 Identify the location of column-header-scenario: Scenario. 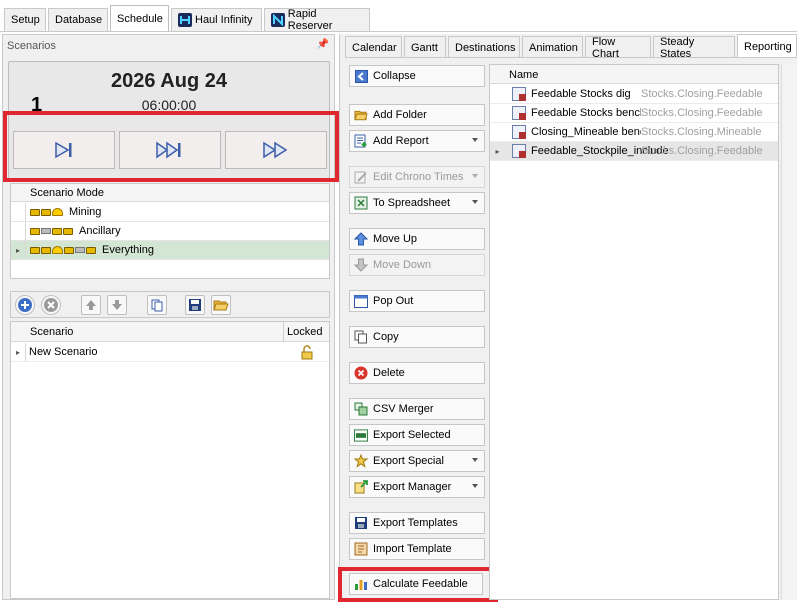
(52, 332).